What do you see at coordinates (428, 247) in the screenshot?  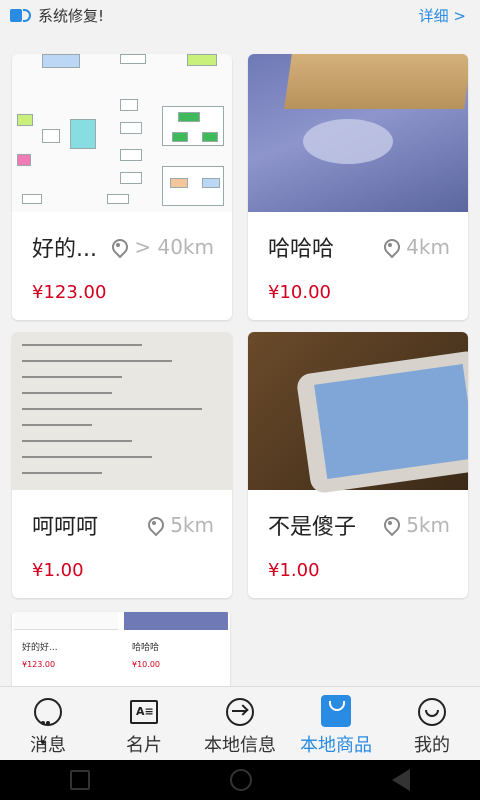 I see `product-distance: 4km` at bounding box center [428, 247].